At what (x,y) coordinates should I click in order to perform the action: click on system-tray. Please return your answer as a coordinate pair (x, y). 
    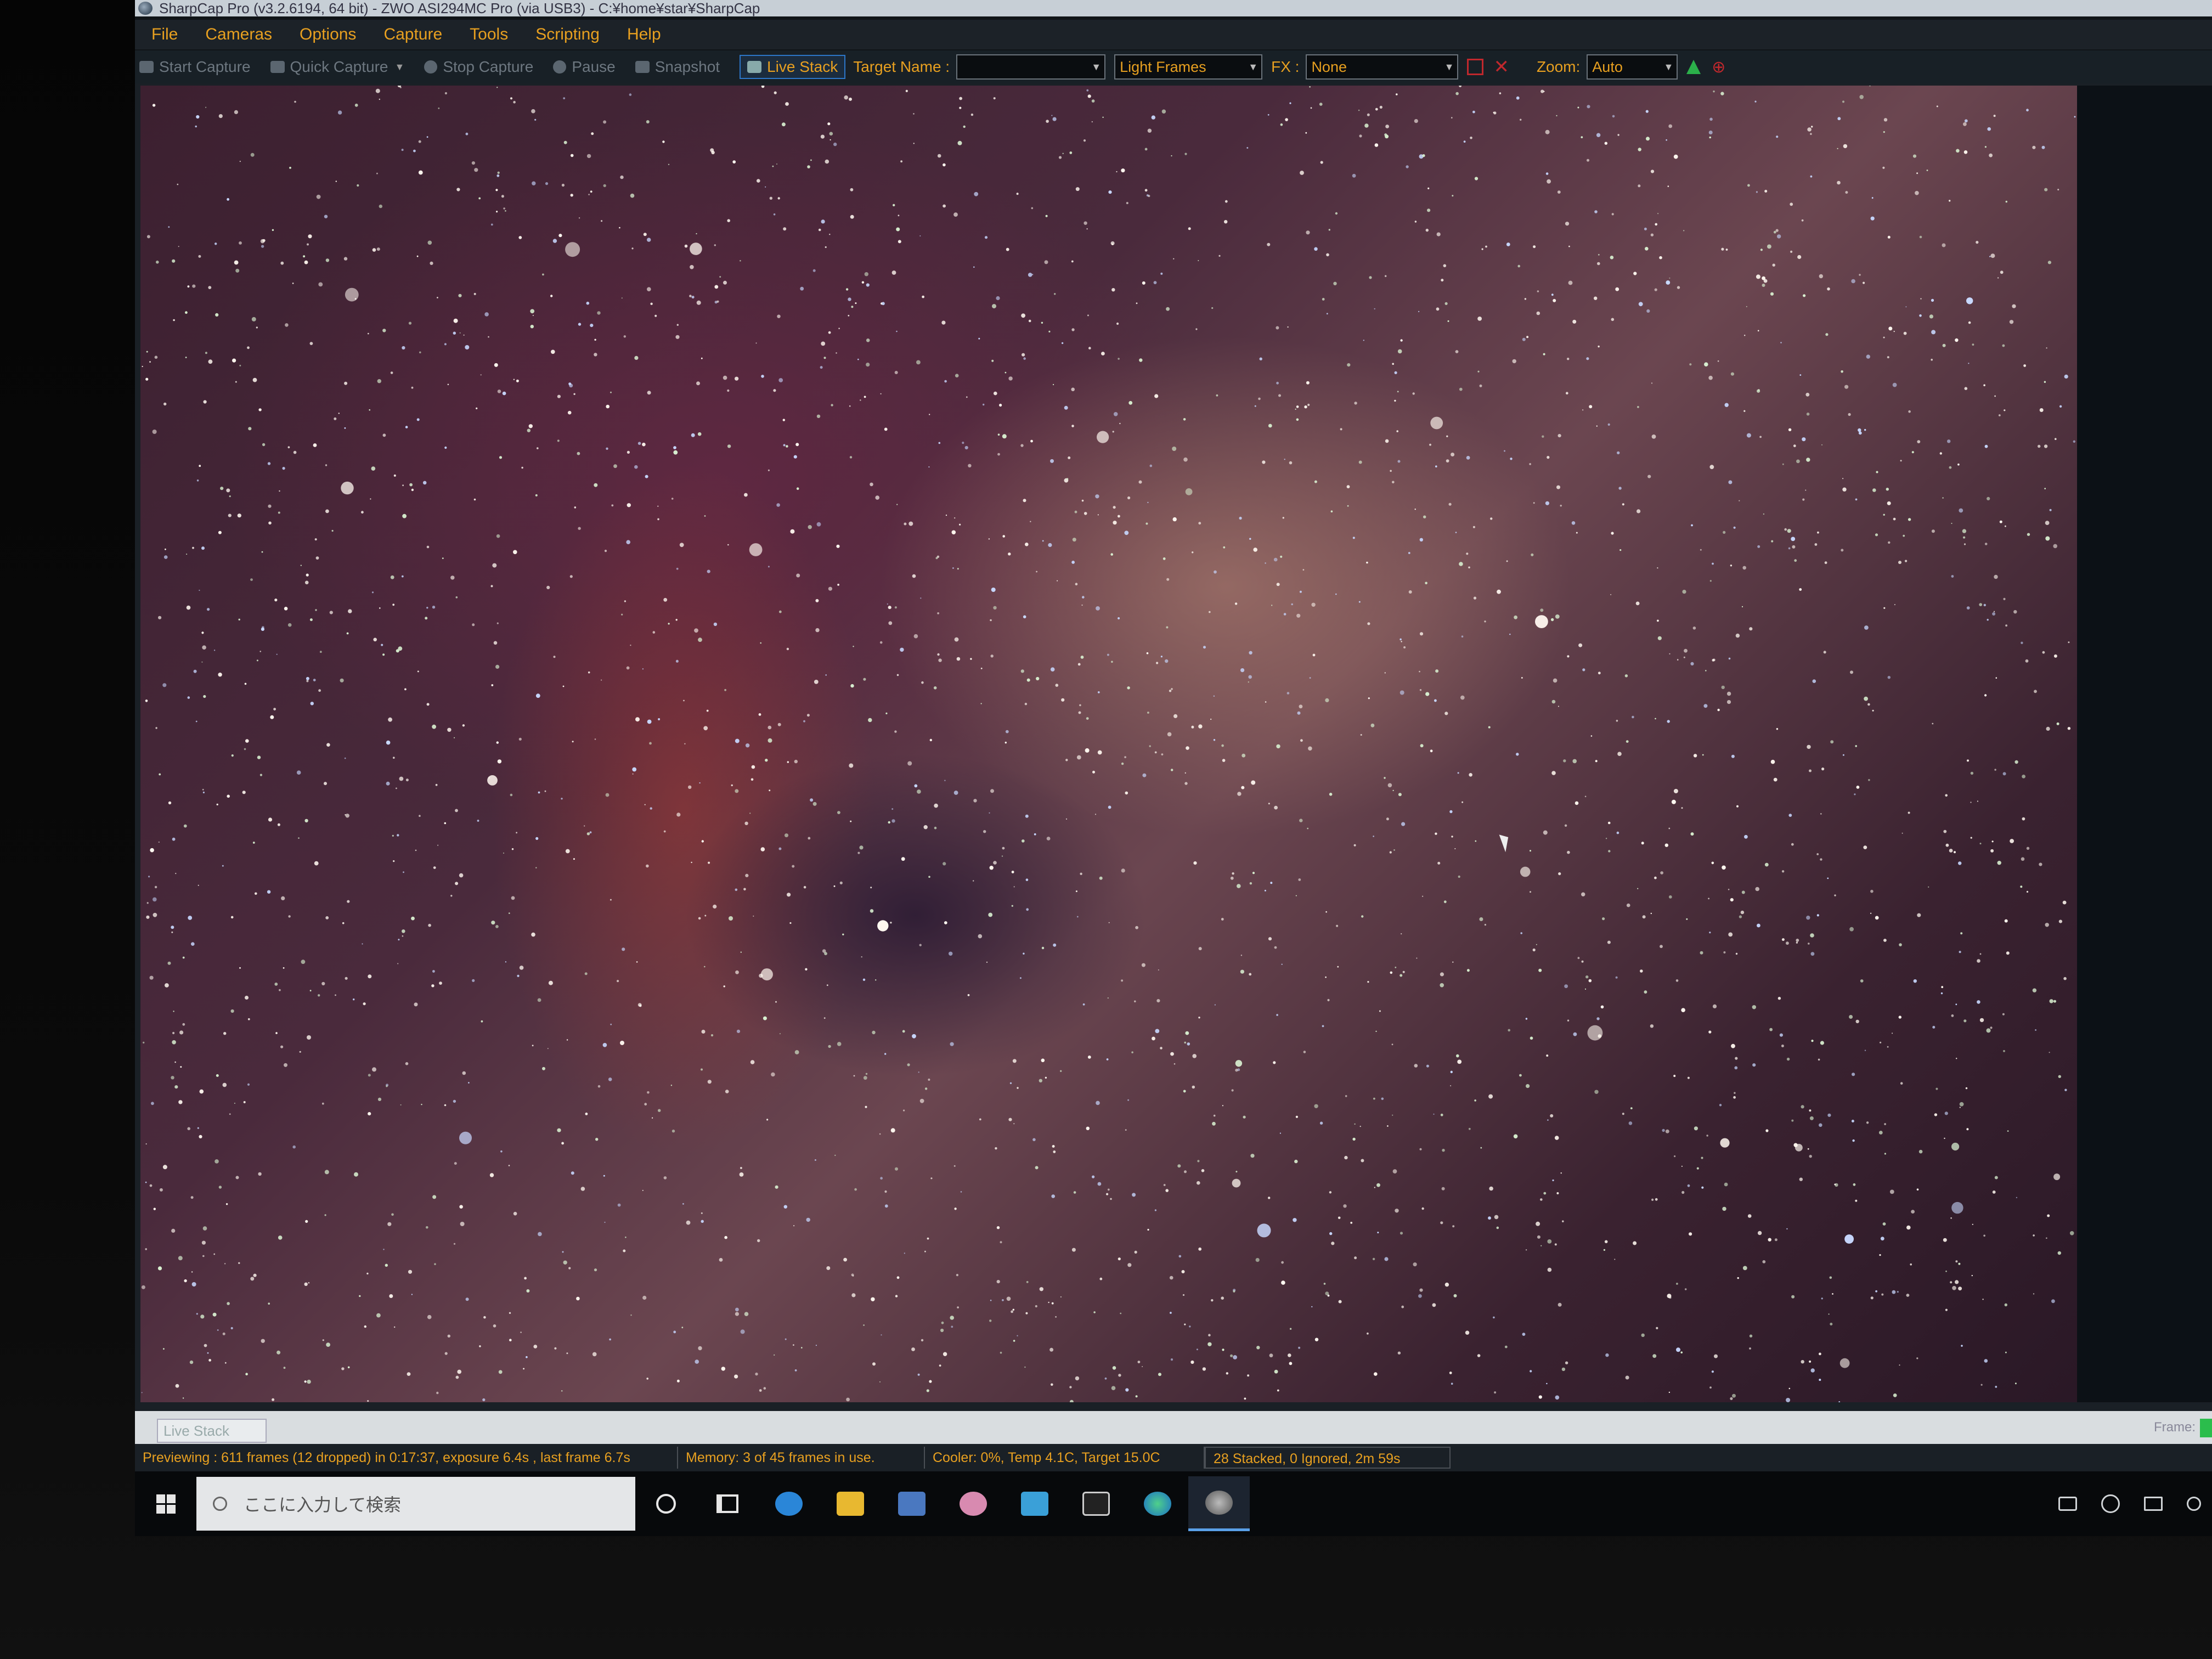
    Looking at the image, I should click on (2135, 1503).